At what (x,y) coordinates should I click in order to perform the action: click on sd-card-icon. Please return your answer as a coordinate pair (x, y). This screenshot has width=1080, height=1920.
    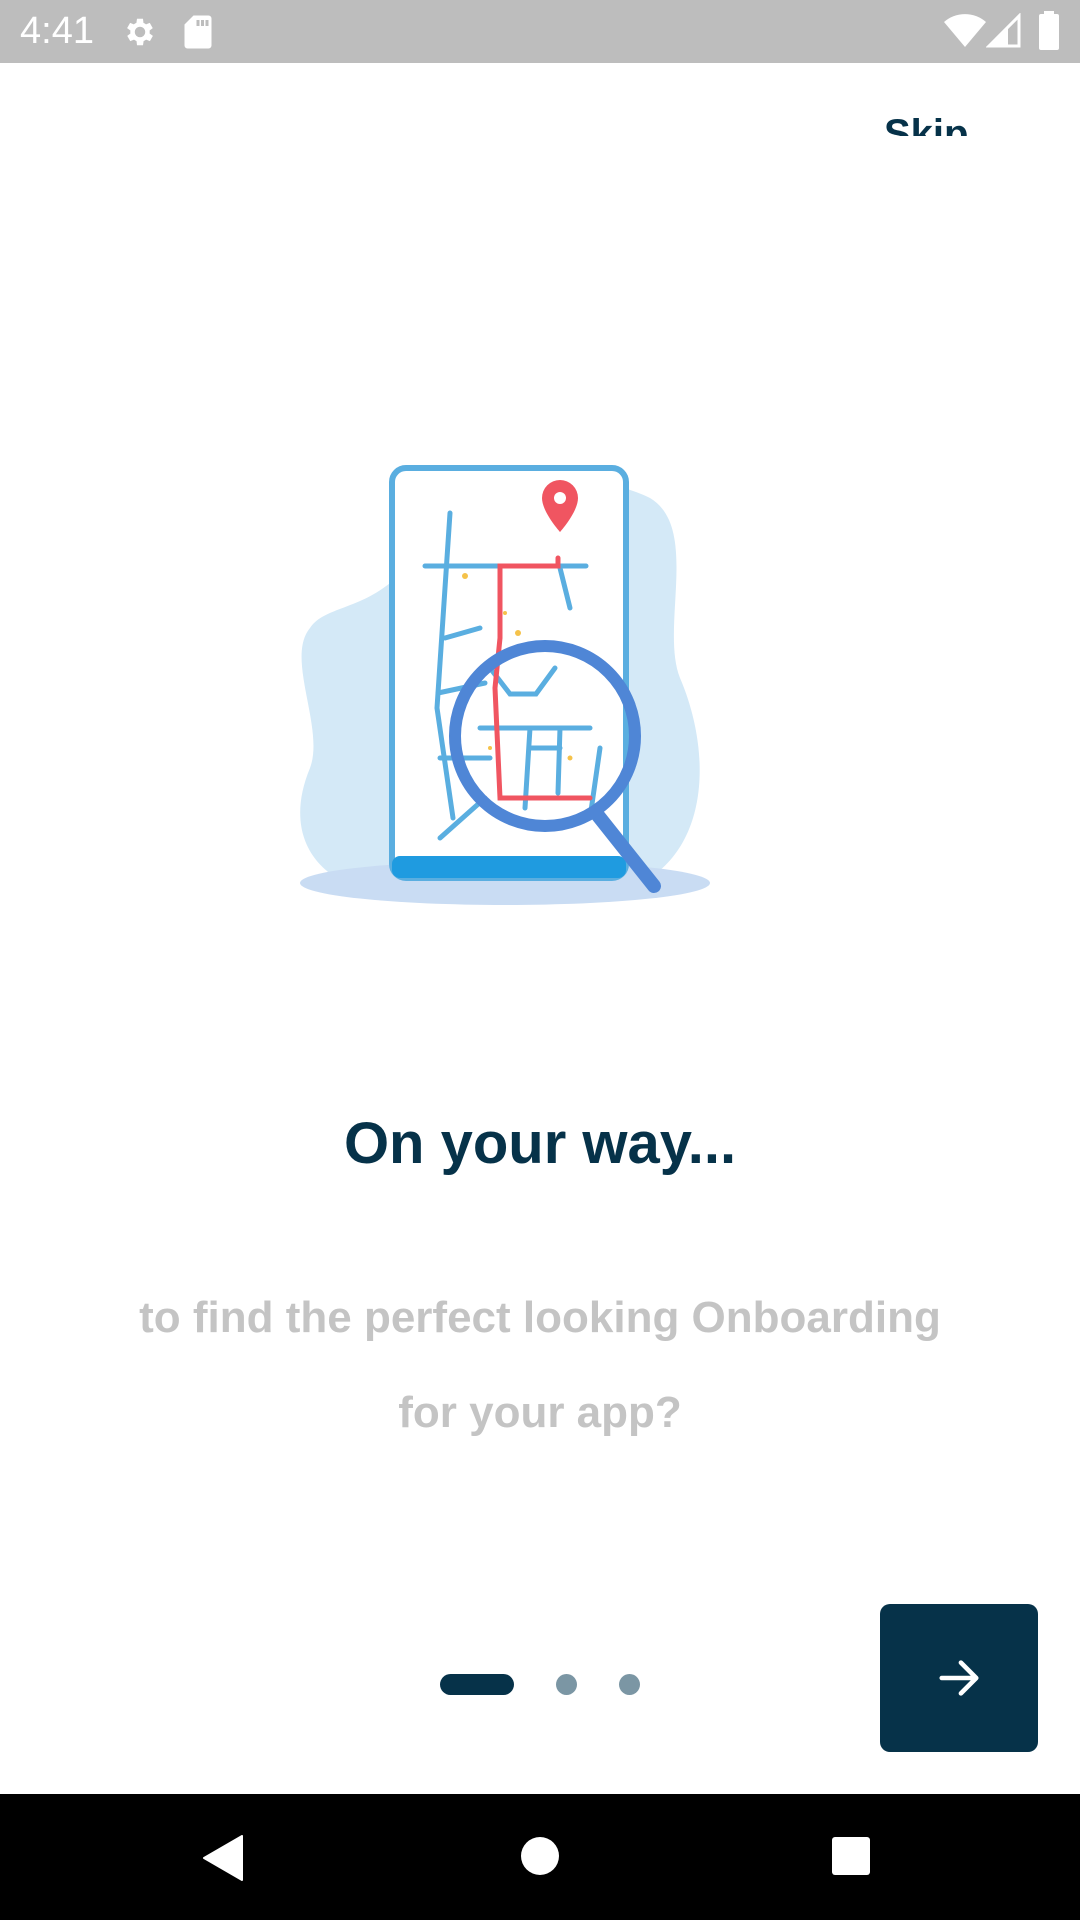
    Looking at the image, I should click on (198, 32).